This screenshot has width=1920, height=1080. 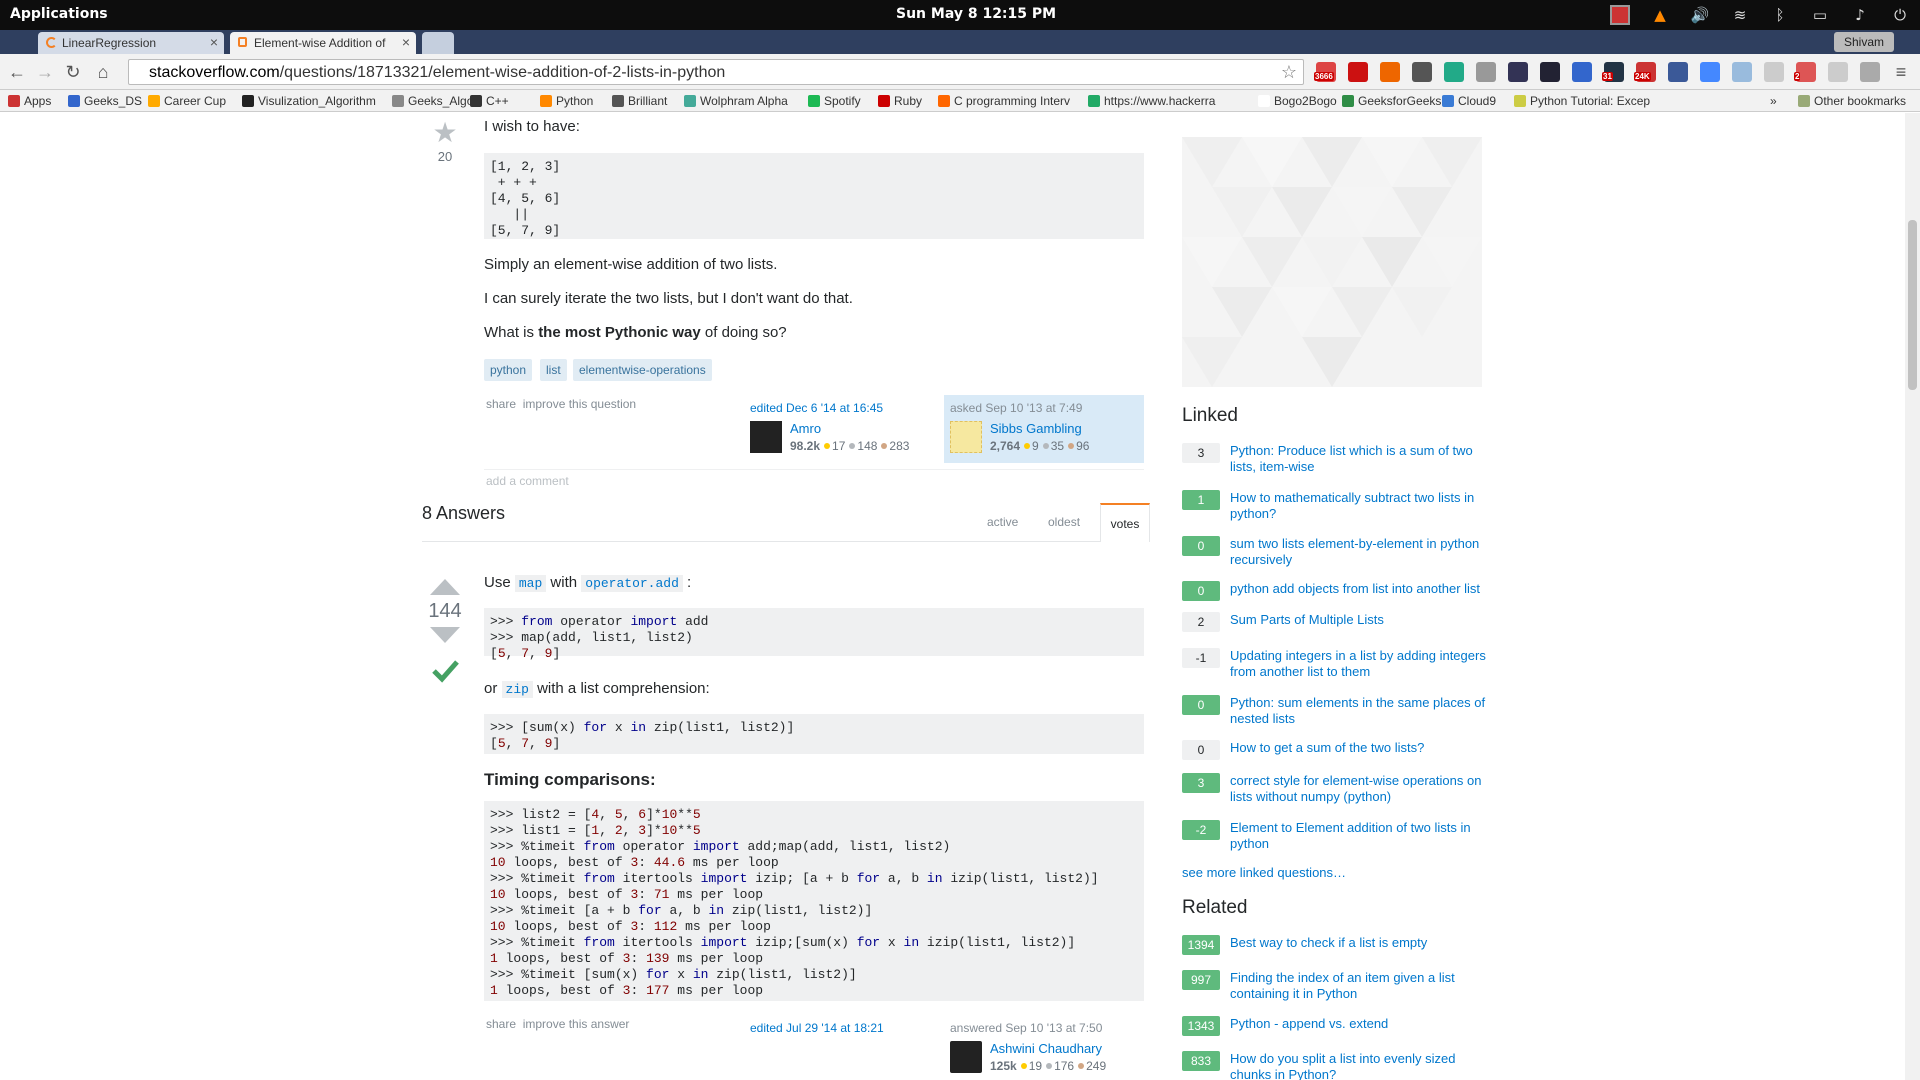 What do you see at coordinates (816, 408) in the screenshot?
I see `question-edited-link: edited Dec 6 '14 at 16:45` at bounding box center [816, 408].